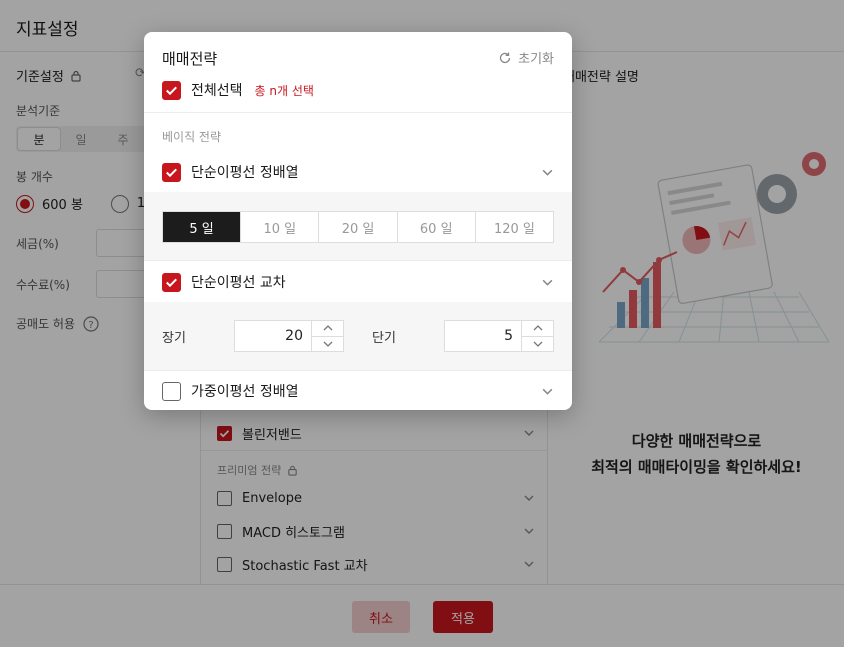 The width and height of the screenshot is (844, 647). Describe the element at coordinates (245, 392) in the screenshot. I see `wma-alignment-label: 가중이평선 정배열` at that location.